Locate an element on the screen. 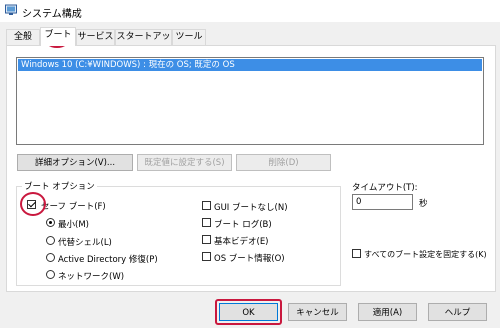  alternate-shell-label: 代替シェル(L) is located at coordinates (85, 243).